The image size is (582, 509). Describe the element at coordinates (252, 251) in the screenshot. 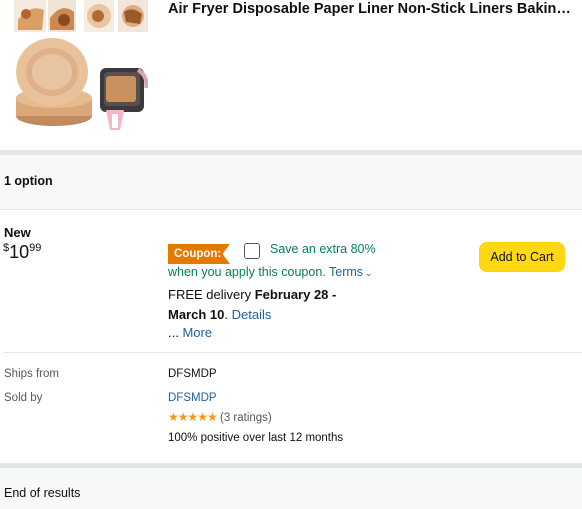

I see `coupon-checkbox` at that location.